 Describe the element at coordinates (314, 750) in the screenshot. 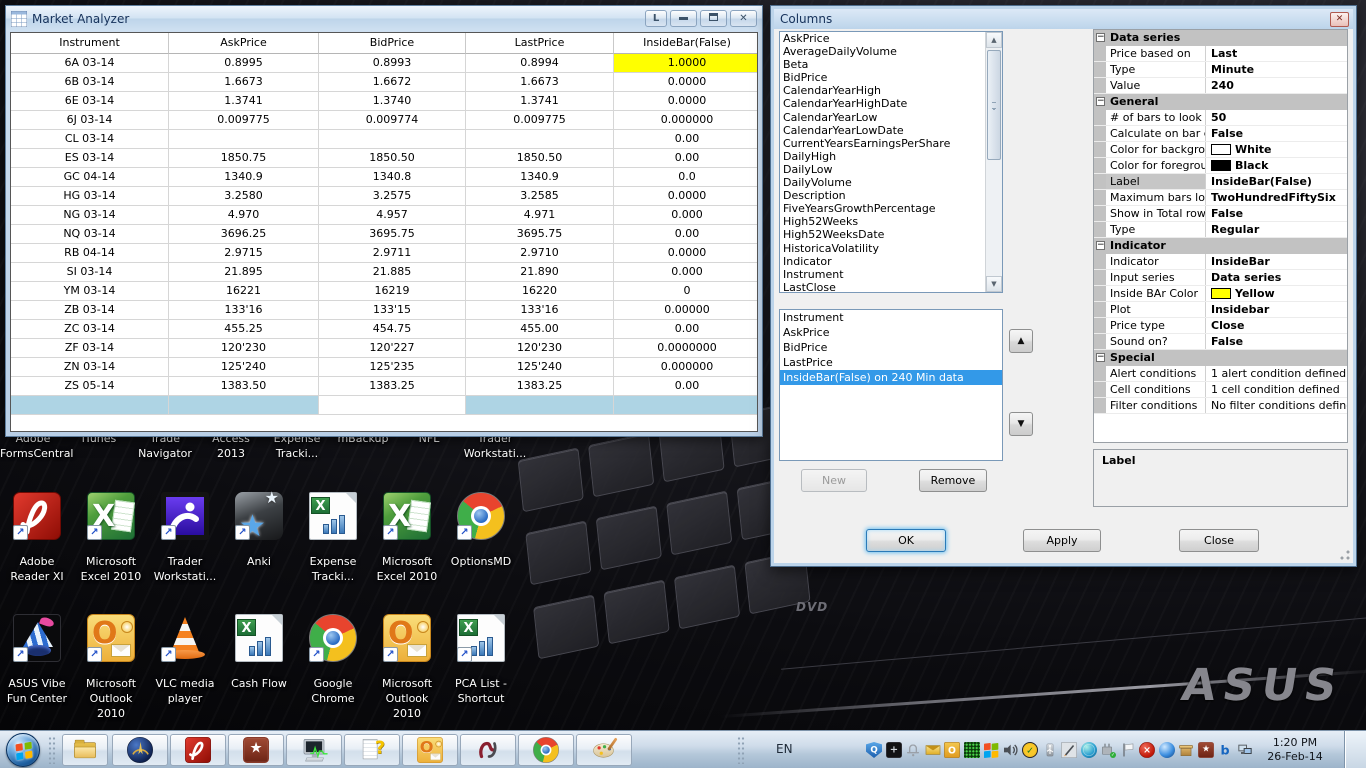

I see `taskbar-button-system-monitor` at that location.